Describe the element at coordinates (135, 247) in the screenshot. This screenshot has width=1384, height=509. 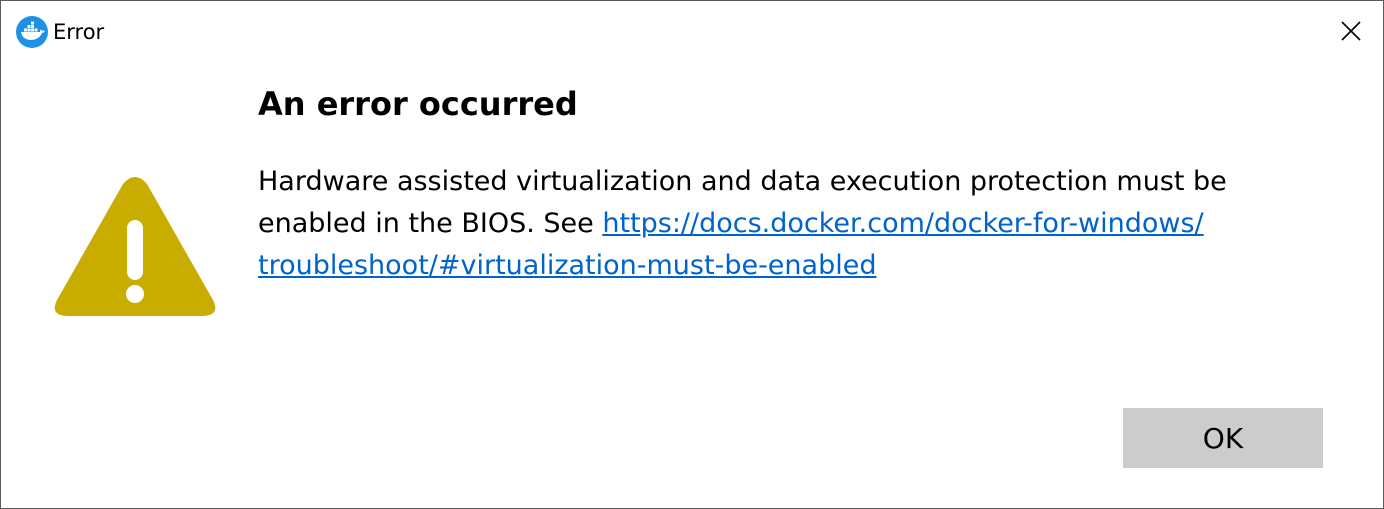
I see `warning-icon` at that location.